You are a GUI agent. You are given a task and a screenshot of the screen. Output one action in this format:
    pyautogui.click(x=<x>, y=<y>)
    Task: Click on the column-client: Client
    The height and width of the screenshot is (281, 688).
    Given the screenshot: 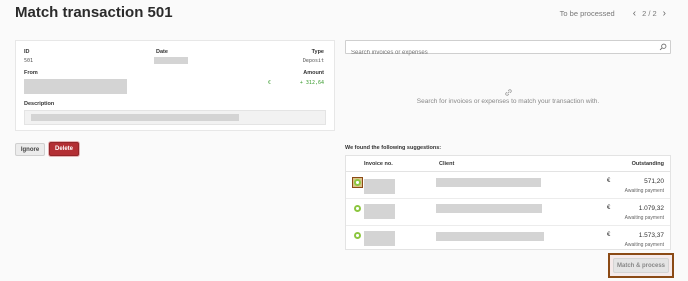 What is the action you would take?
    pyautogui.click(x=447, y=164)
    